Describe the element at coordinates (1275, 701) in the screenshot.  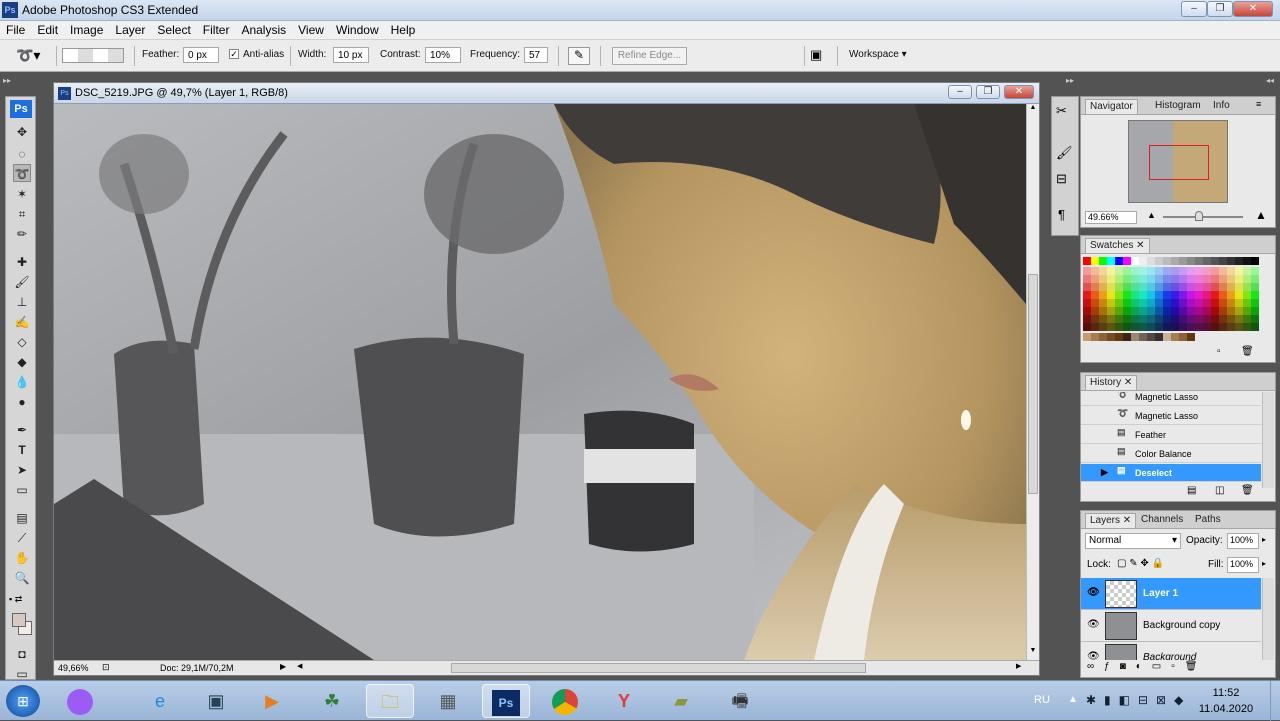
I see `show-desktop-button` at that location.